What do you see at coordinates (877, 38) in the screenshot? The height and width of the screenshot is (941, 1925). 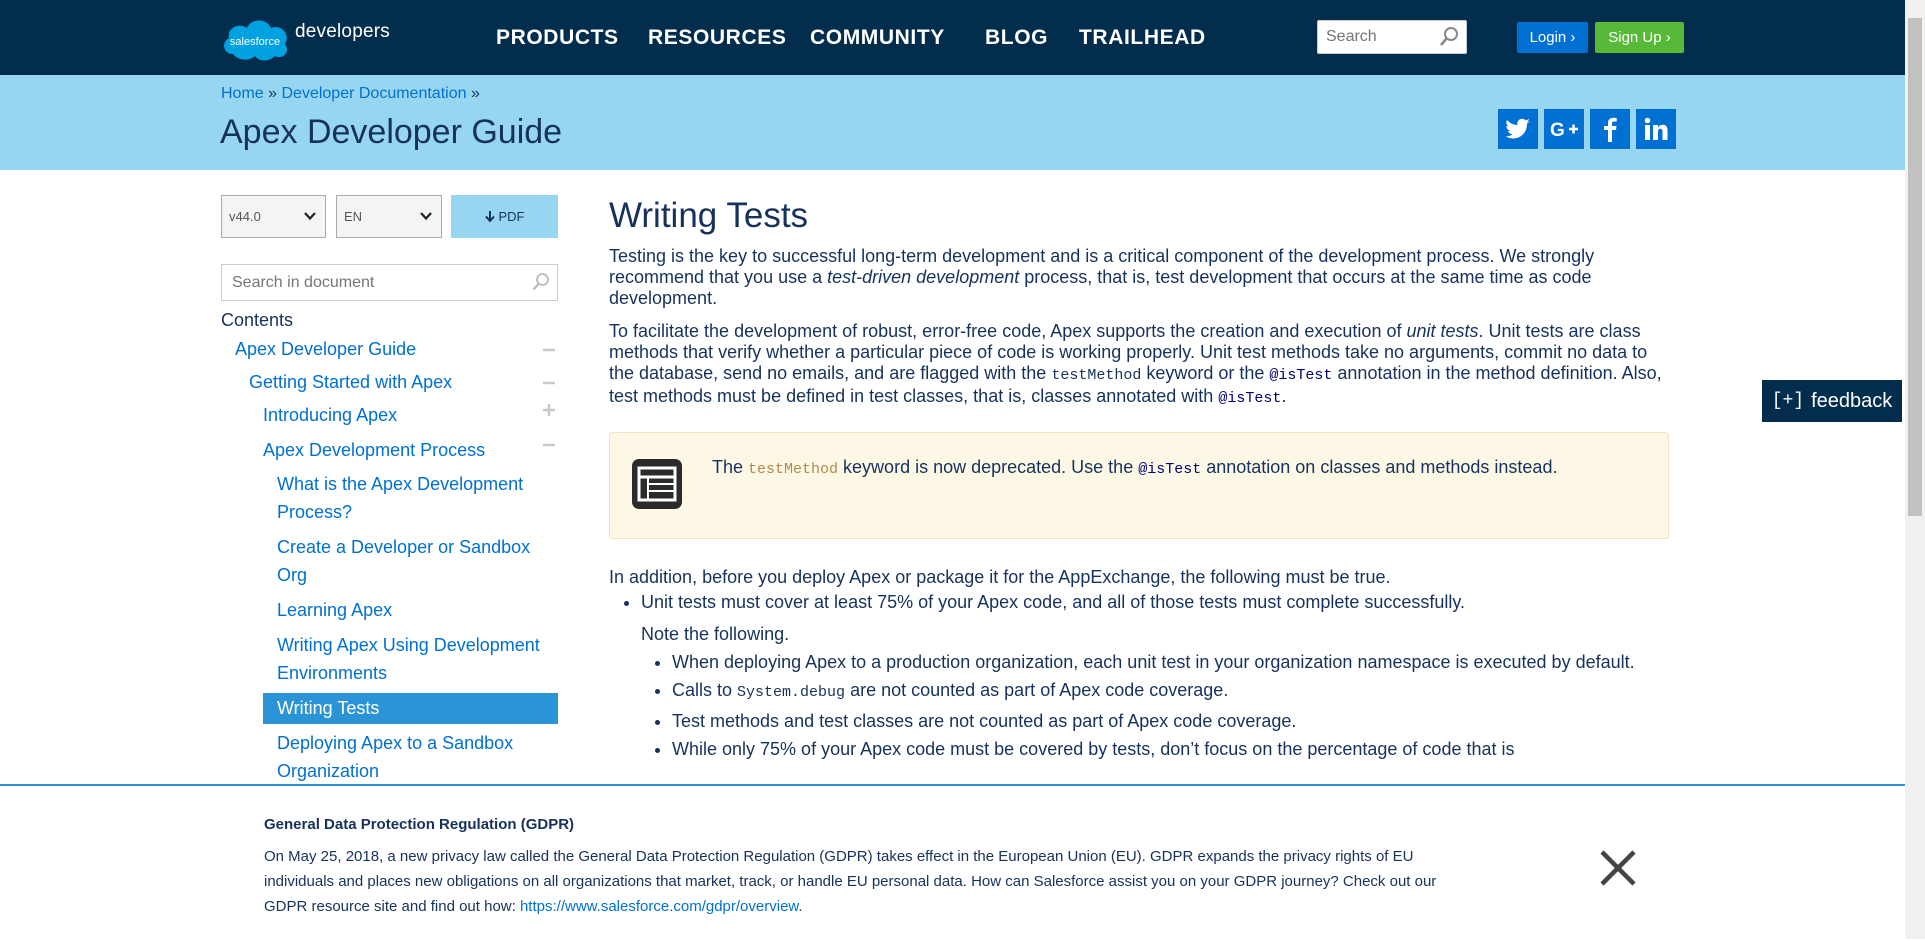 I see `nav-community: COMMUNITY` at bounding box center [877, 38].